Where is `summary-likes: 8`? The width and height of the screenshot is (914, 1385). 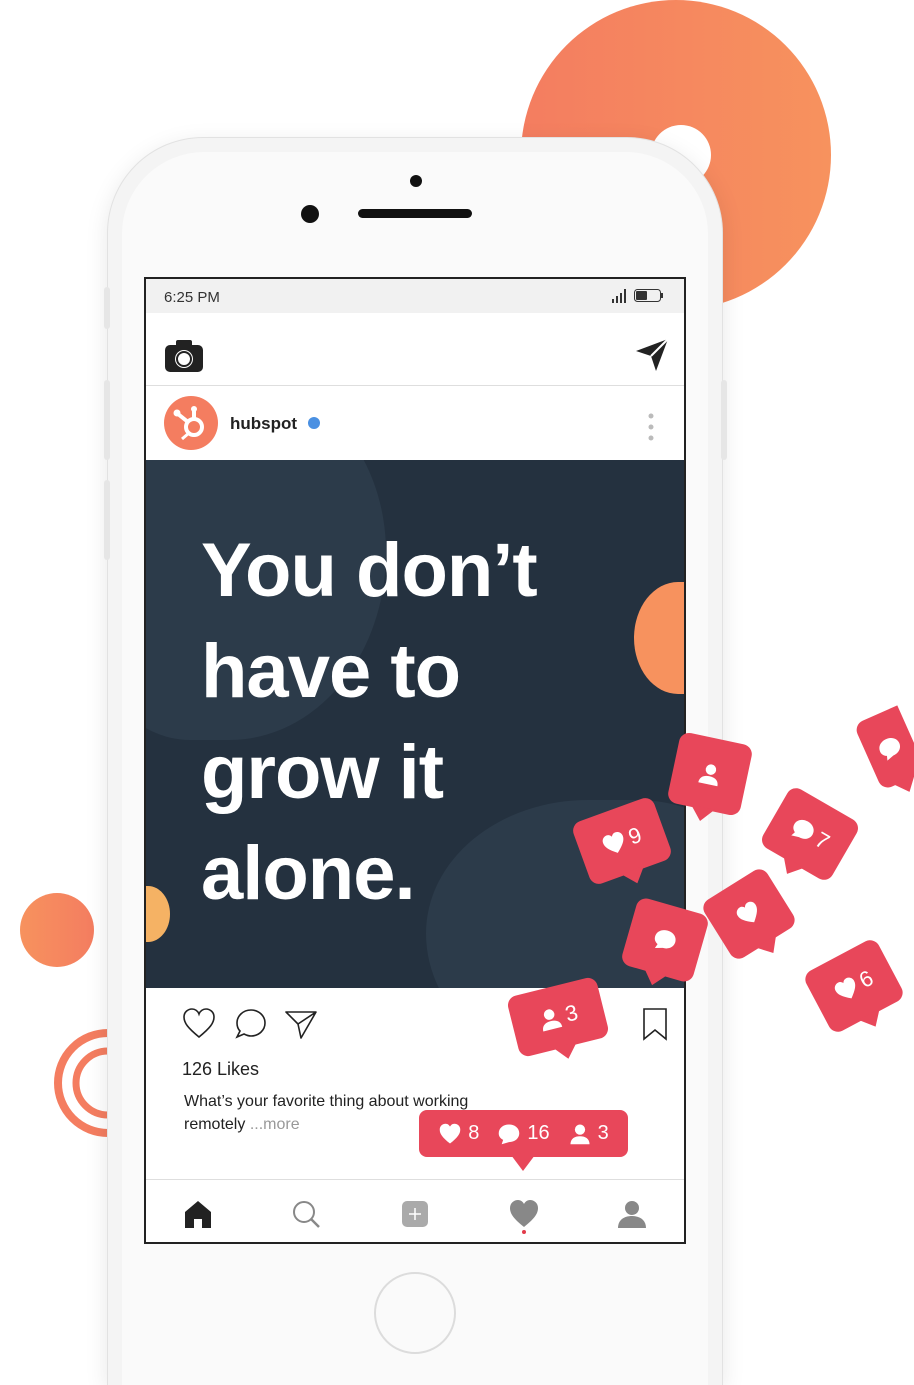 summary-likes: 8 is located at coordinates (458, 1133).